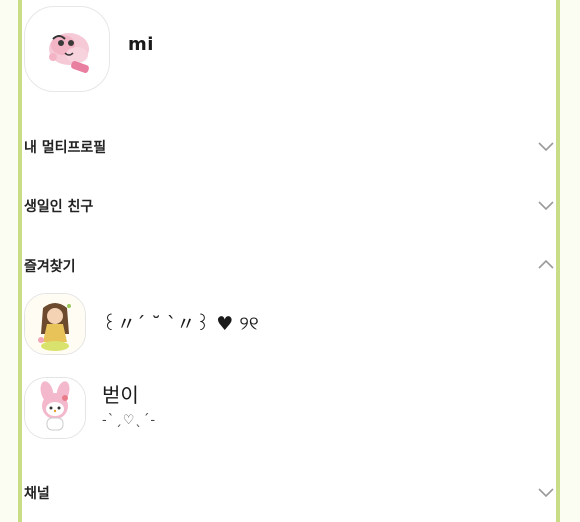  Describe the element at coordinates (59, 207) in the screenshot. I see `section-birthday-label: 생일인 친구` at that location.